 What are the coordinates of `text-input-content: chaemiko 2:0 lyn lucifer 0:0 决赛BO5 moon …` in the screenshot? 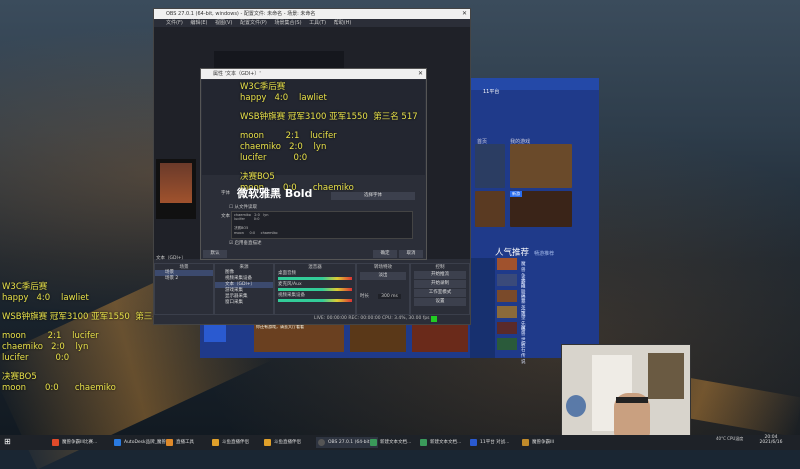 It's located at (256, 224).